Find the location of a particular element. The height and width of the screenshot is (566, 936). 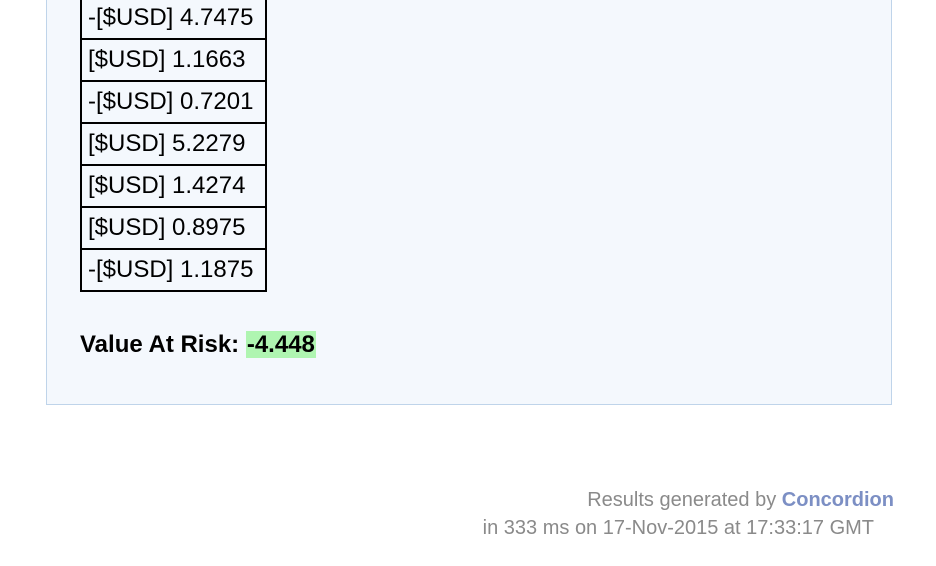

table-row: [$USD] 1.4274 is located at coordinates (173, 186).